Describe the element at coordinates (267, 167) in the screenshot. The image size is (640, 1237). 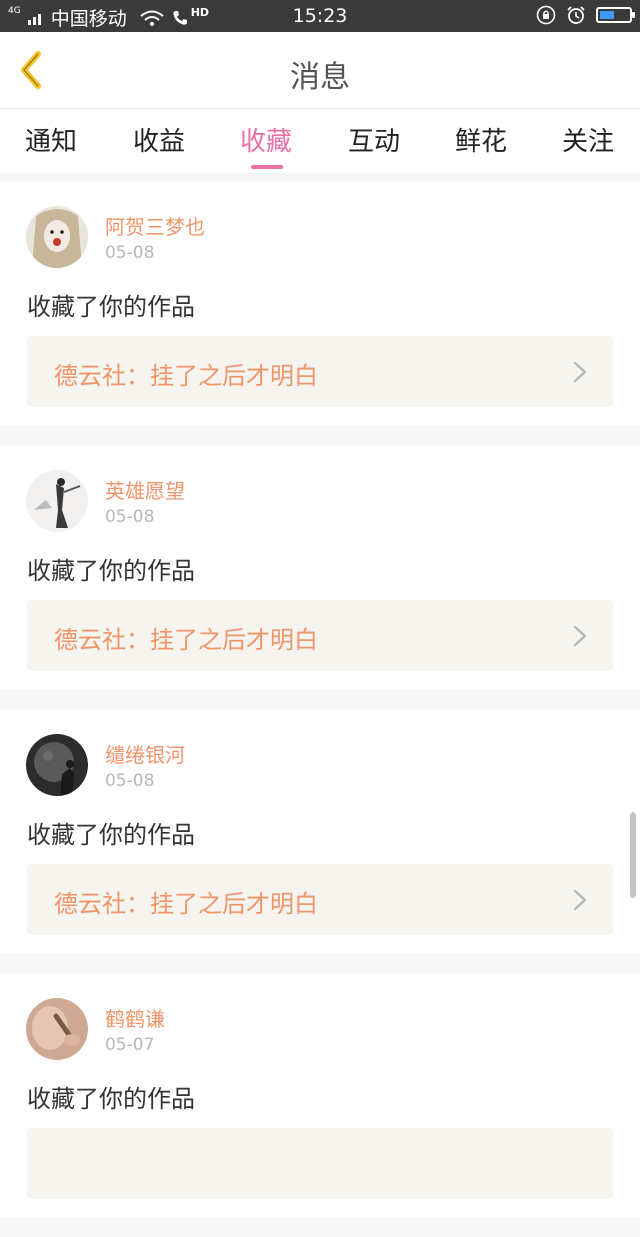
I see `tab-active-indicator` at that location.